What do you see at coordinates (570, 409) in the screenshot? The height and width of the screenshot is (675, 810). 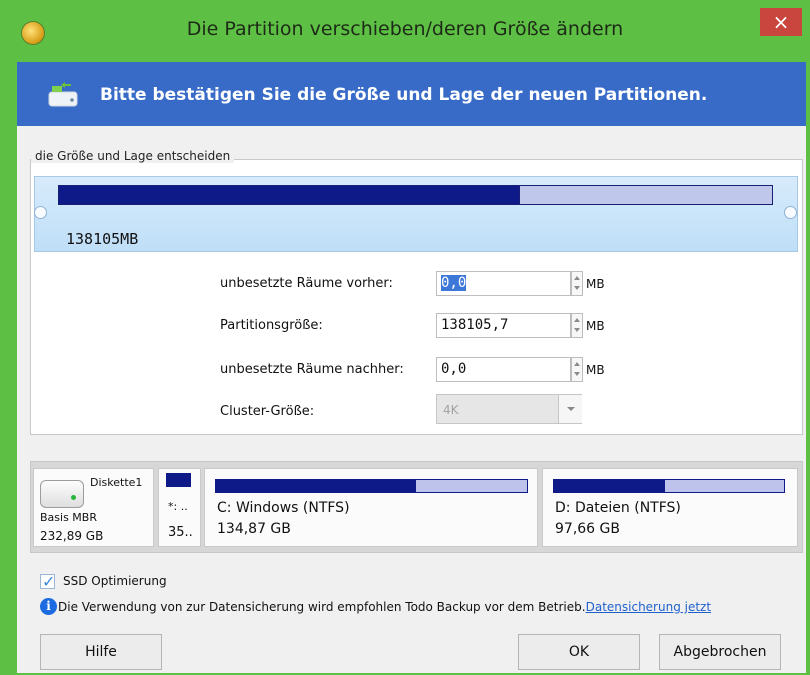 I see `cluster-dropdown-button` at bounding box center [570, 409].